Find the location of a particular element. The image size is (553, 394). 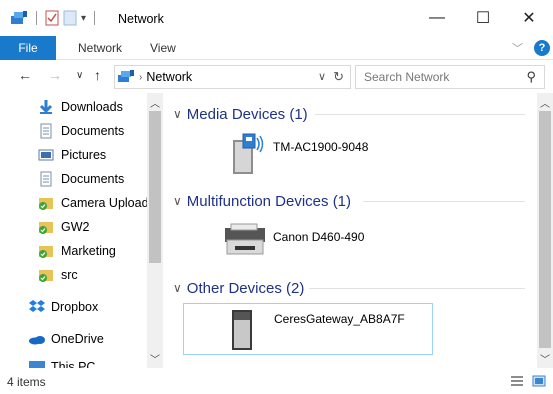

close-icon: ✕ is located at coordinates (529, 18).